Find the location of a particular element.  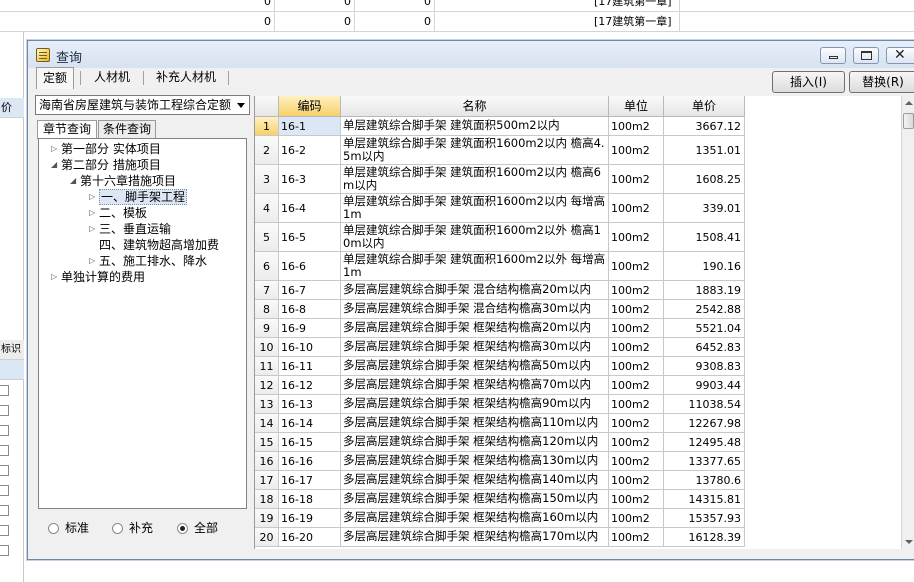

tree-node: ▷ 三、垂直运输 is located at coordinates (130, 229).